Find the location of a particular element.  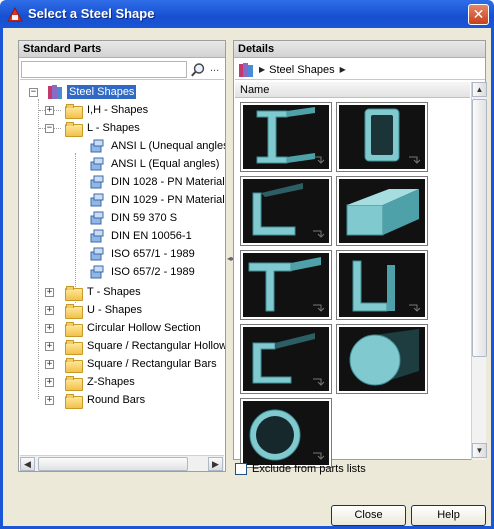

standard-parts-icon is located at coordinates (55, 92).